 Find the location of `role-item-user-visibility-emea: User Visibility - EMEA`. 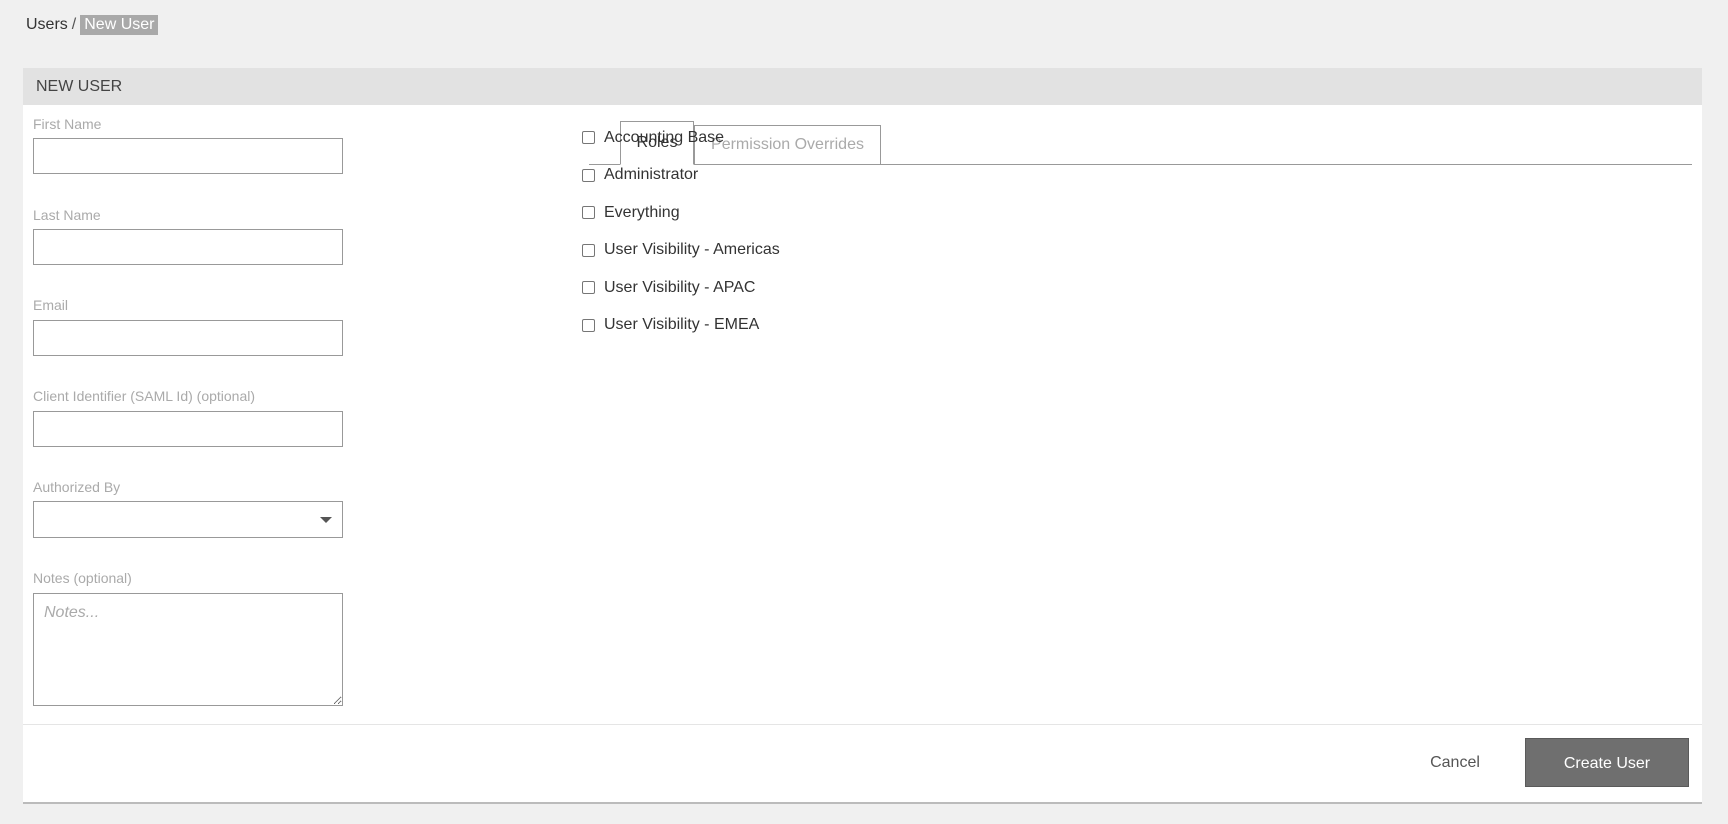

role-item-user-visibility-emea: User Visibility - EMEA is located at coordinates (681, 326).